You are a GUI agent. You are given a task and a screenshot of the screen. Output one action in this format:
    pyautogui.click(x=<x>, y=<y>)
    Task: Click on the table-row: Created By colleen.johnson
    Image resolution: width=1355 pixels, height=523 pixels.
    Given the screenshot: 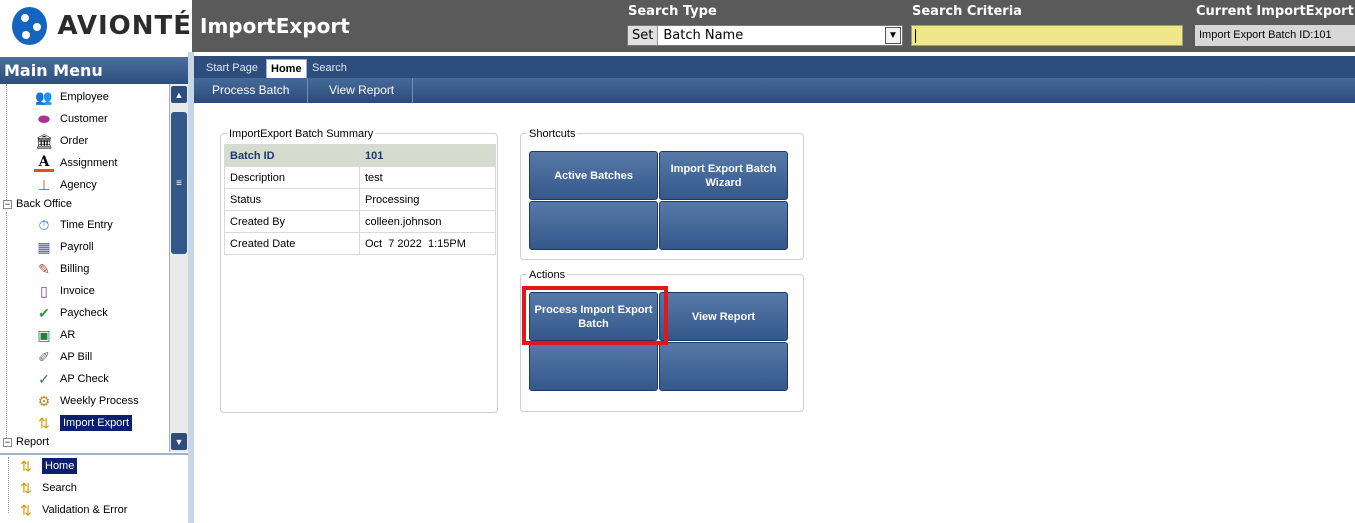 What is the action you would take?
    pyautogui.click(x=360, y=221)
    